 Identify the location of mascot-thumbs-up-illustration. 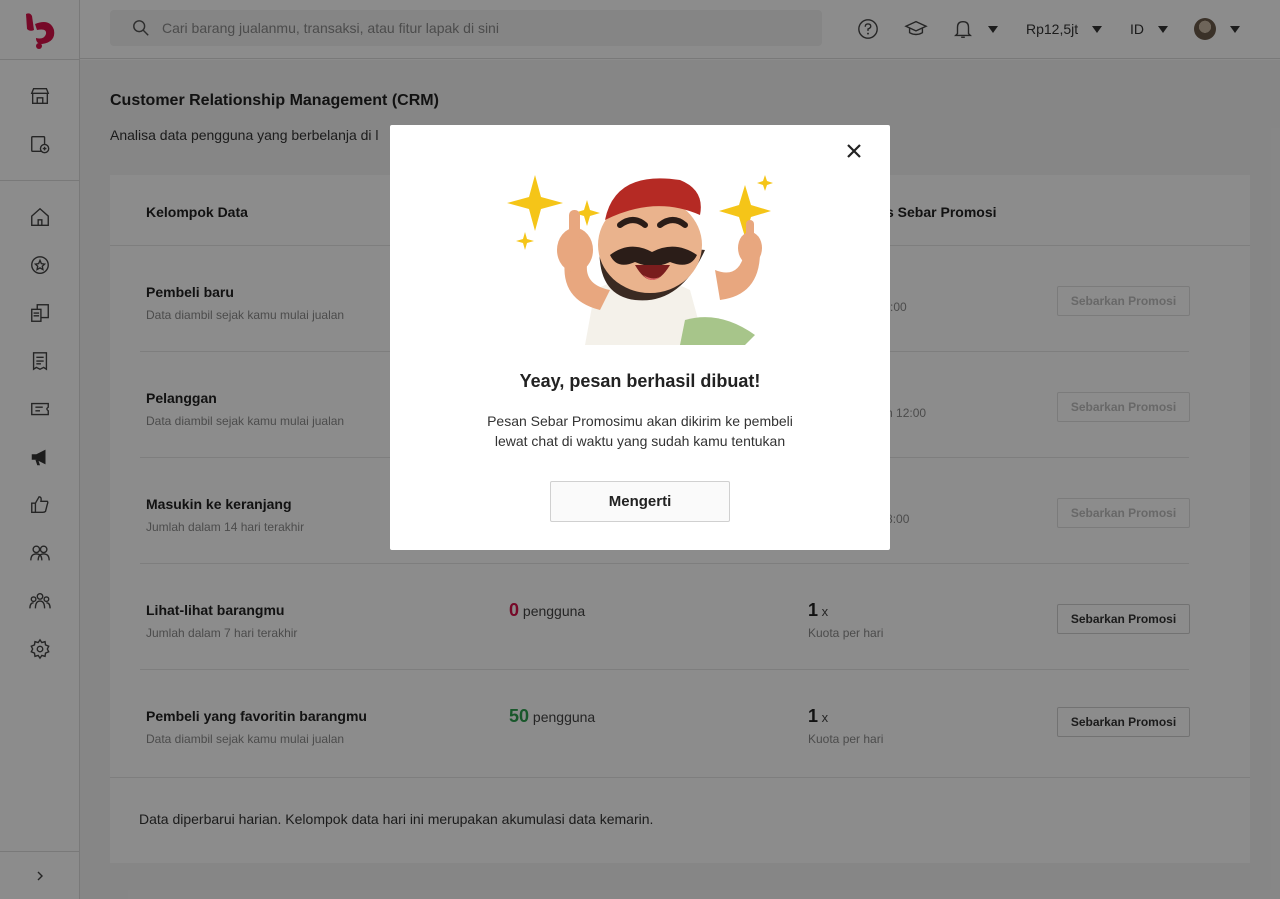
(640, 257).